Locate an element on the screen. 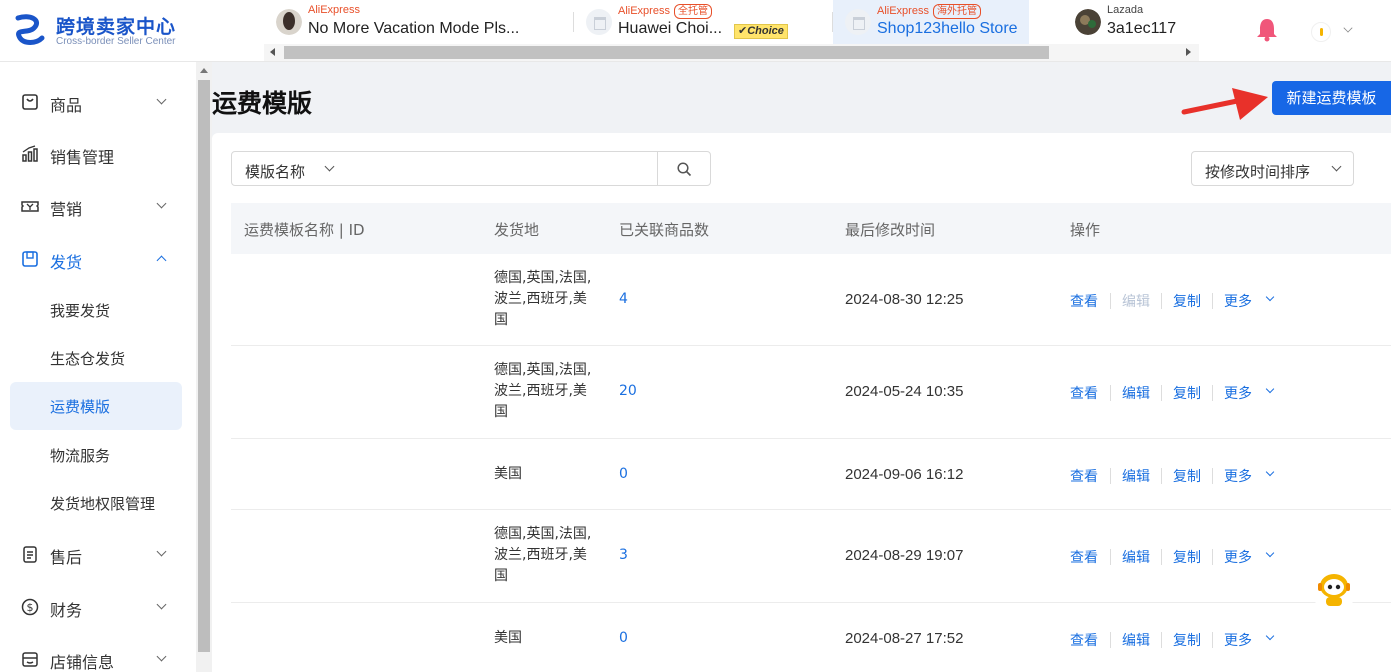  store-icon is located at coordinates (30, 659).